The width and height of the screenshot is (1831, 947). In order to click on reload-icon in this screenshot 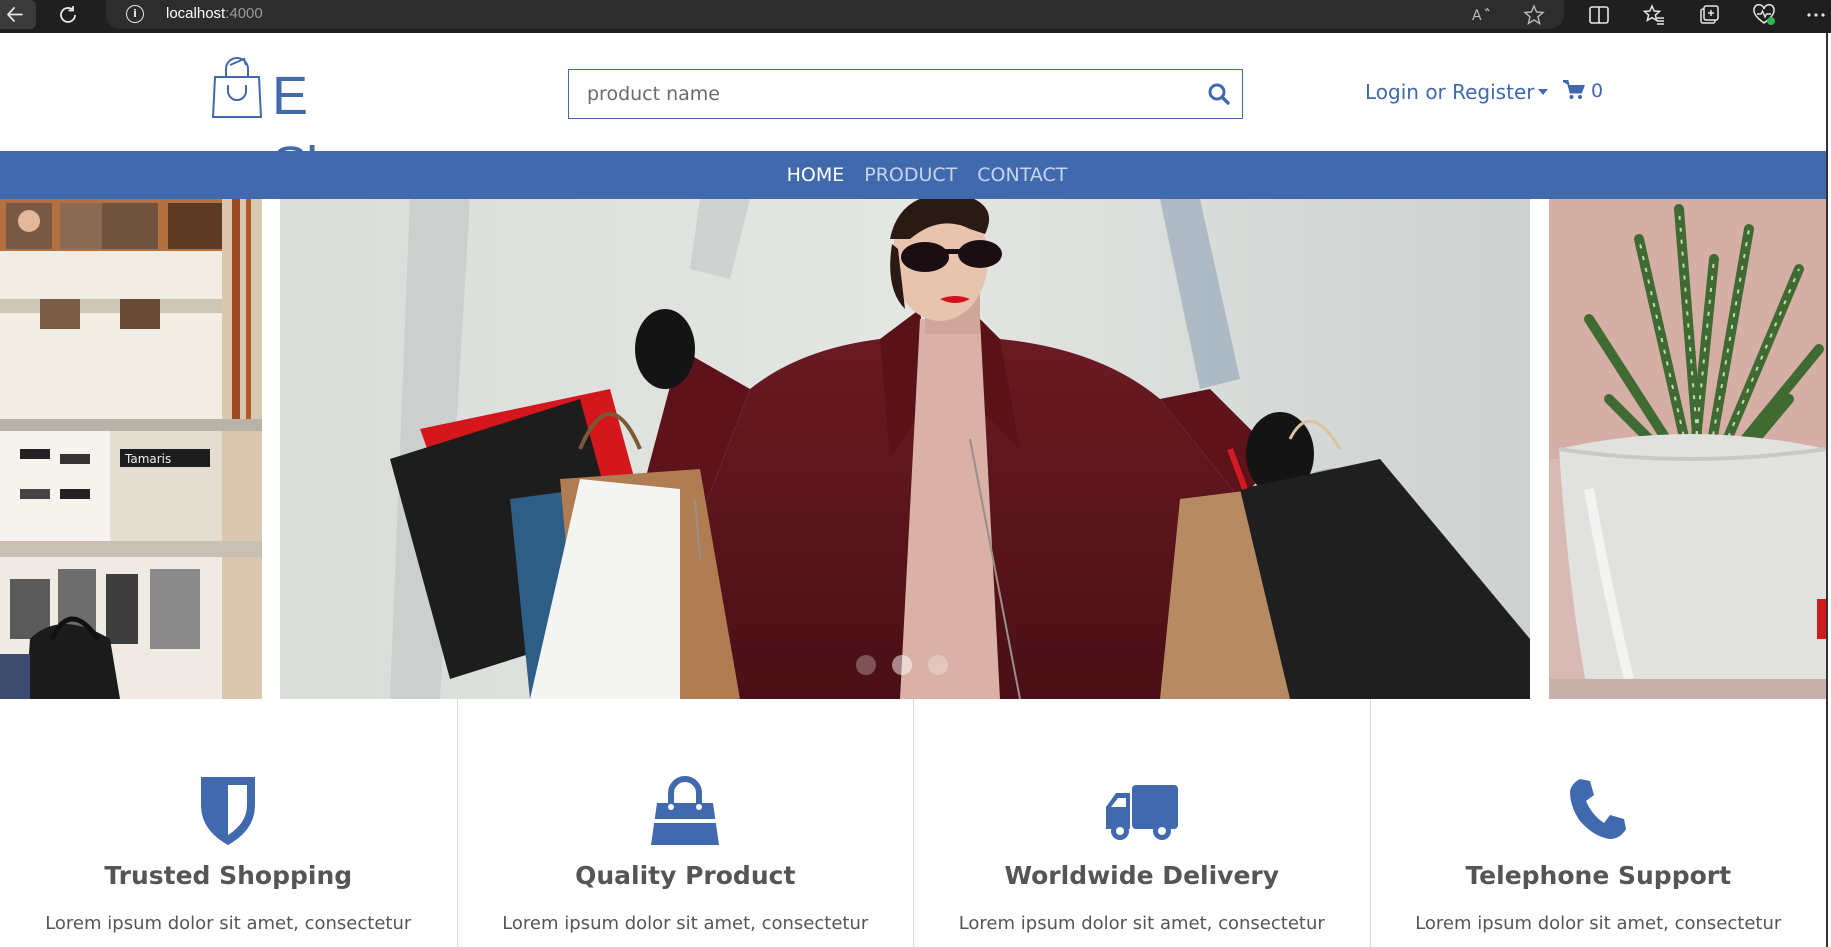, I will do `click(68, 14)`.